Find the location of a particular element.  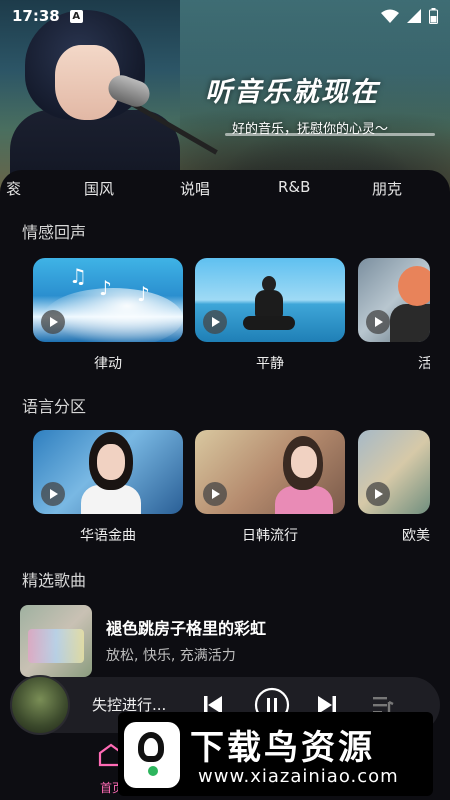

song-tags: 放松, 快乐, 充满活力 is located at coordinates (171, 656).